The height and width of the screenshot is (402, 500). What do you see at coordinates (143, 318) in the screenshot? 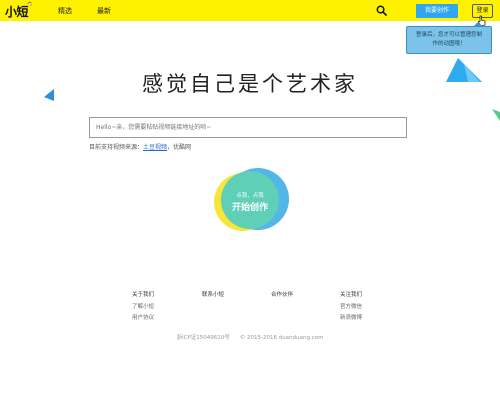
I see `footer-link-user-agreement: 用户协议` at bounding box center [143, 318].